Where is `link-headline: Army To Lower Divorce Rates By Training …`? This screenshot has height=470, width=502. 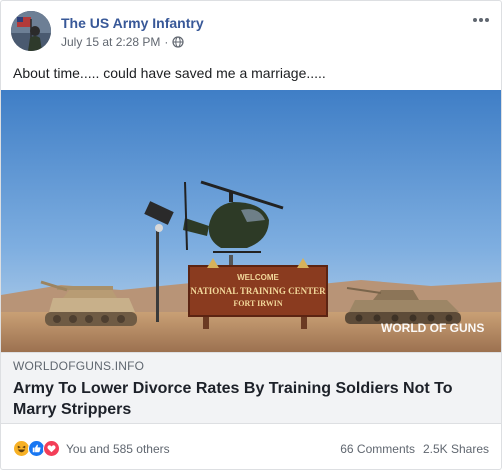 link-headline: Army To Lower Divorce Rates By Training … is located at coordinates (251, 399).